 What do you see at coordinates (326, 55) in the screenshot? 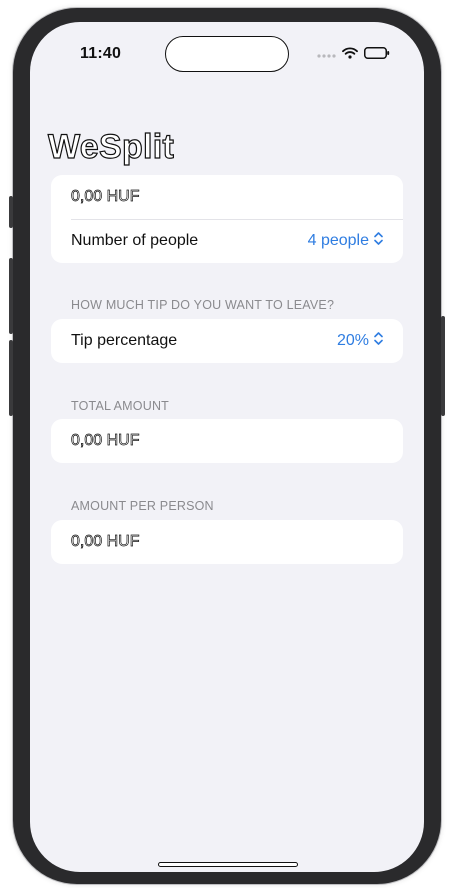
I see `signal-dots-icon` at bounding box center [326, 55].